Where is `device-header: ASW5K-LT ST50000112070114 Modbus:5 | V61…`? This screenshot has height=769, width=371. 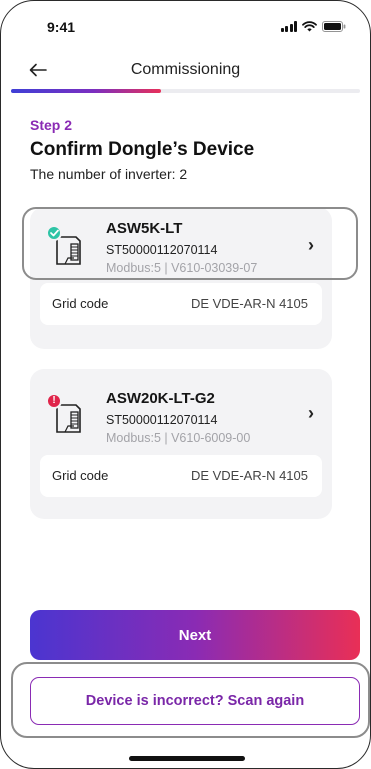
device-header: ASW5K-LT ST50000112070114 Modbus:5 | V61… is located at coordinates (181, 245).